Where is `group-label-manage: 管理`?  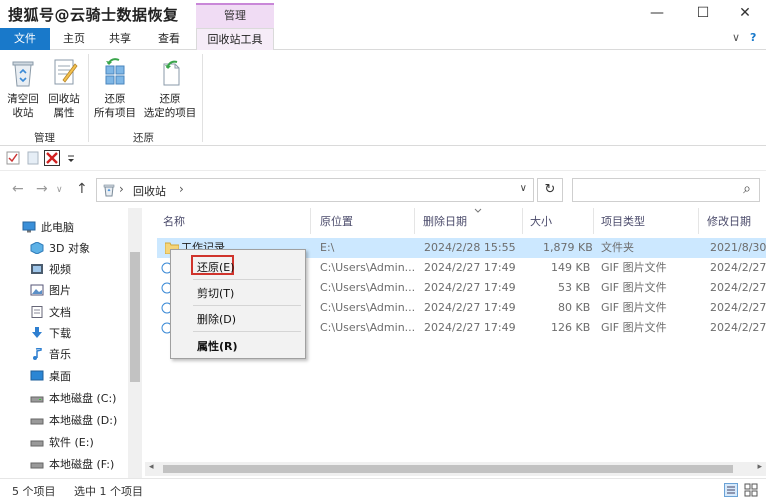
group-label-manage: 管理 is located at coordinates (44, 138).